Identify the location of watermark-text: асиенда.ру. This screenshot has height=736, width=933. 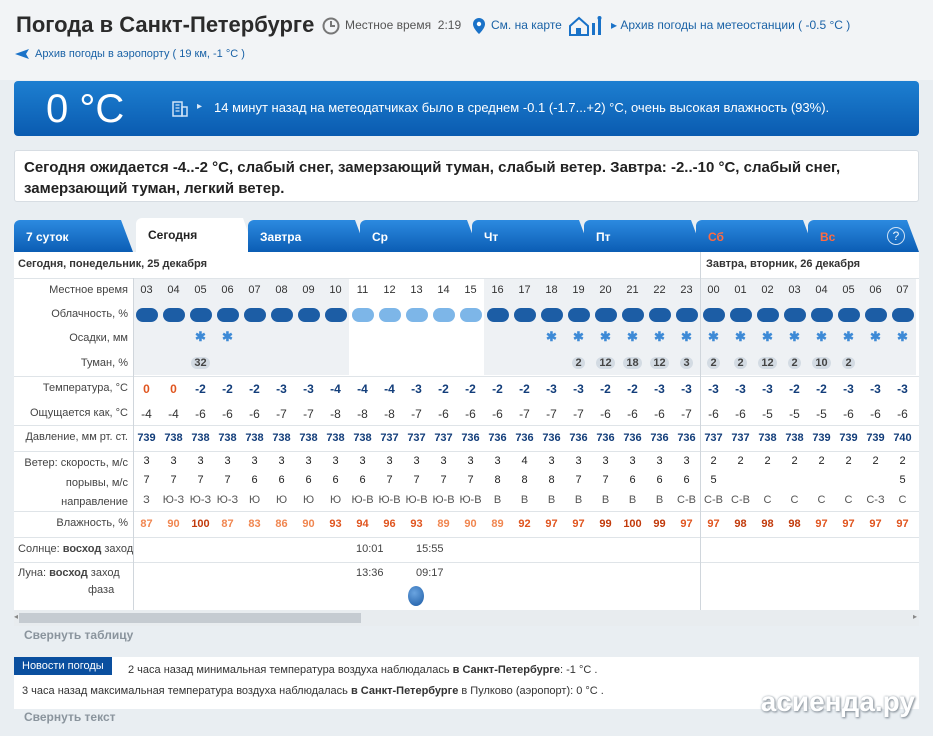
(837, 701).